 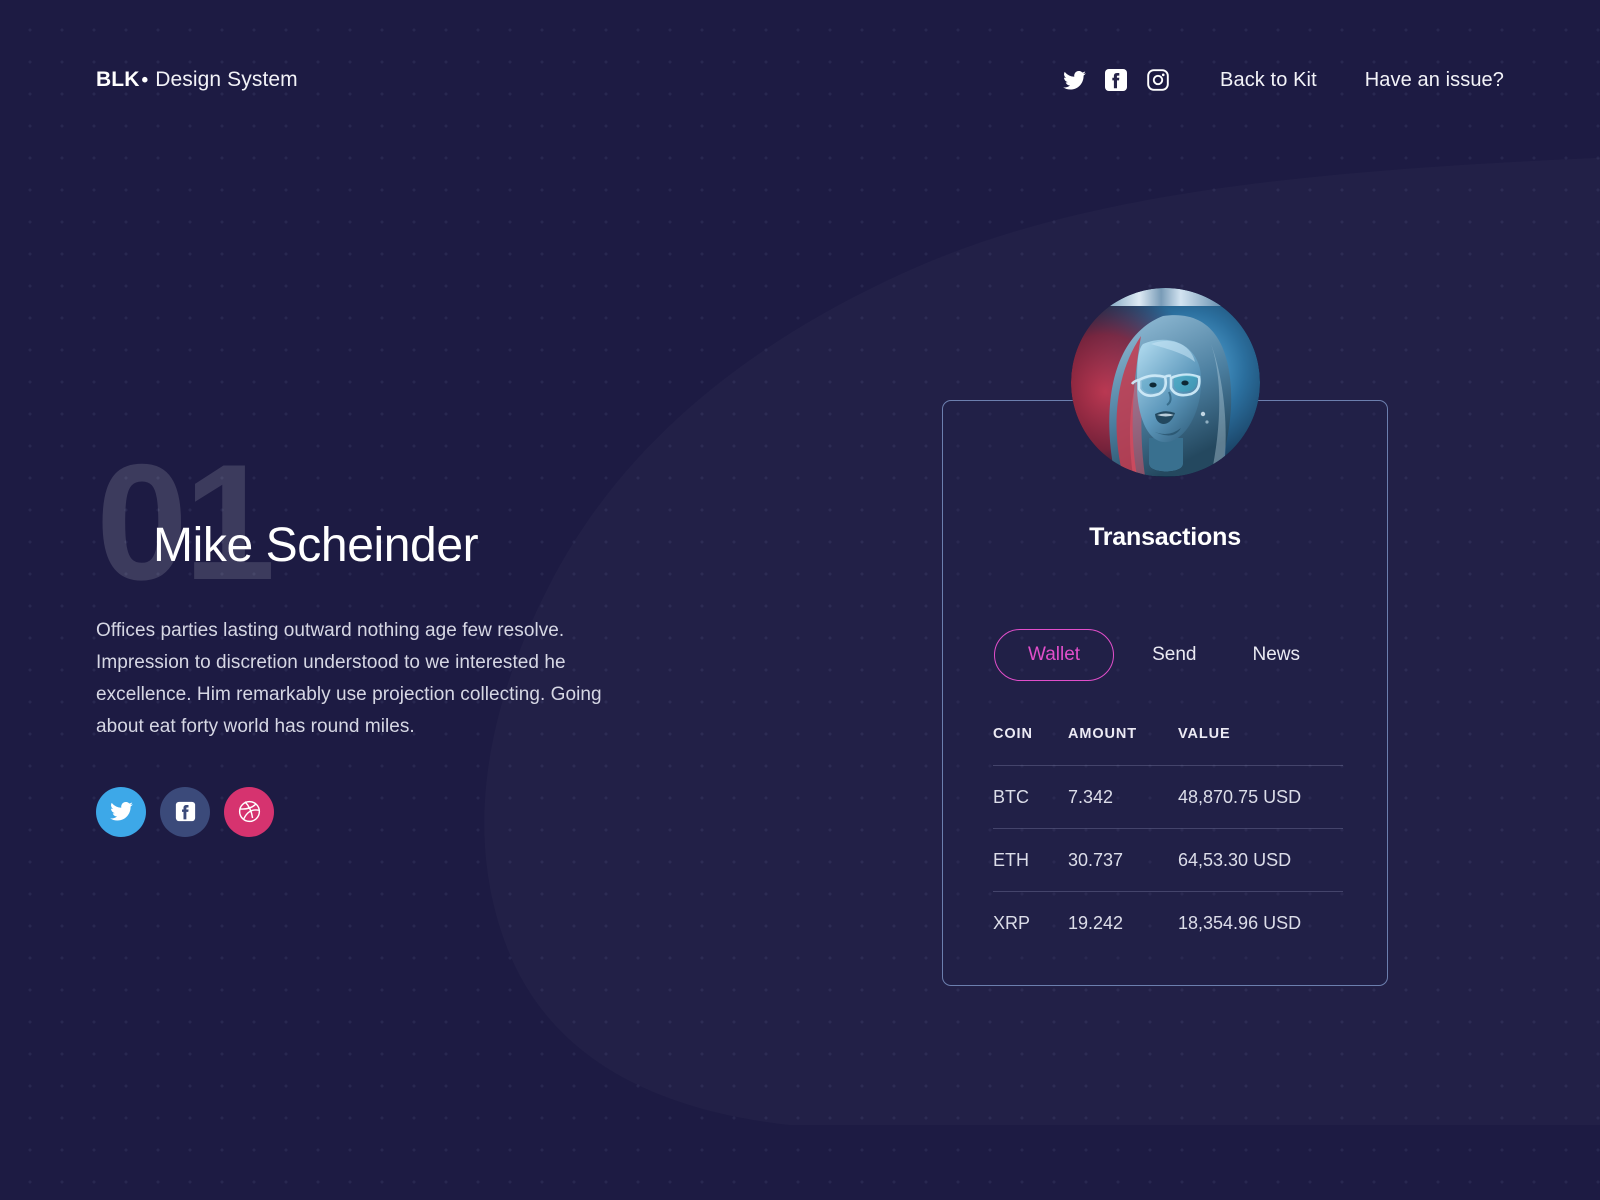 I want to click on card-tabs: Wallet Send News, so click(x=1147, y=655).